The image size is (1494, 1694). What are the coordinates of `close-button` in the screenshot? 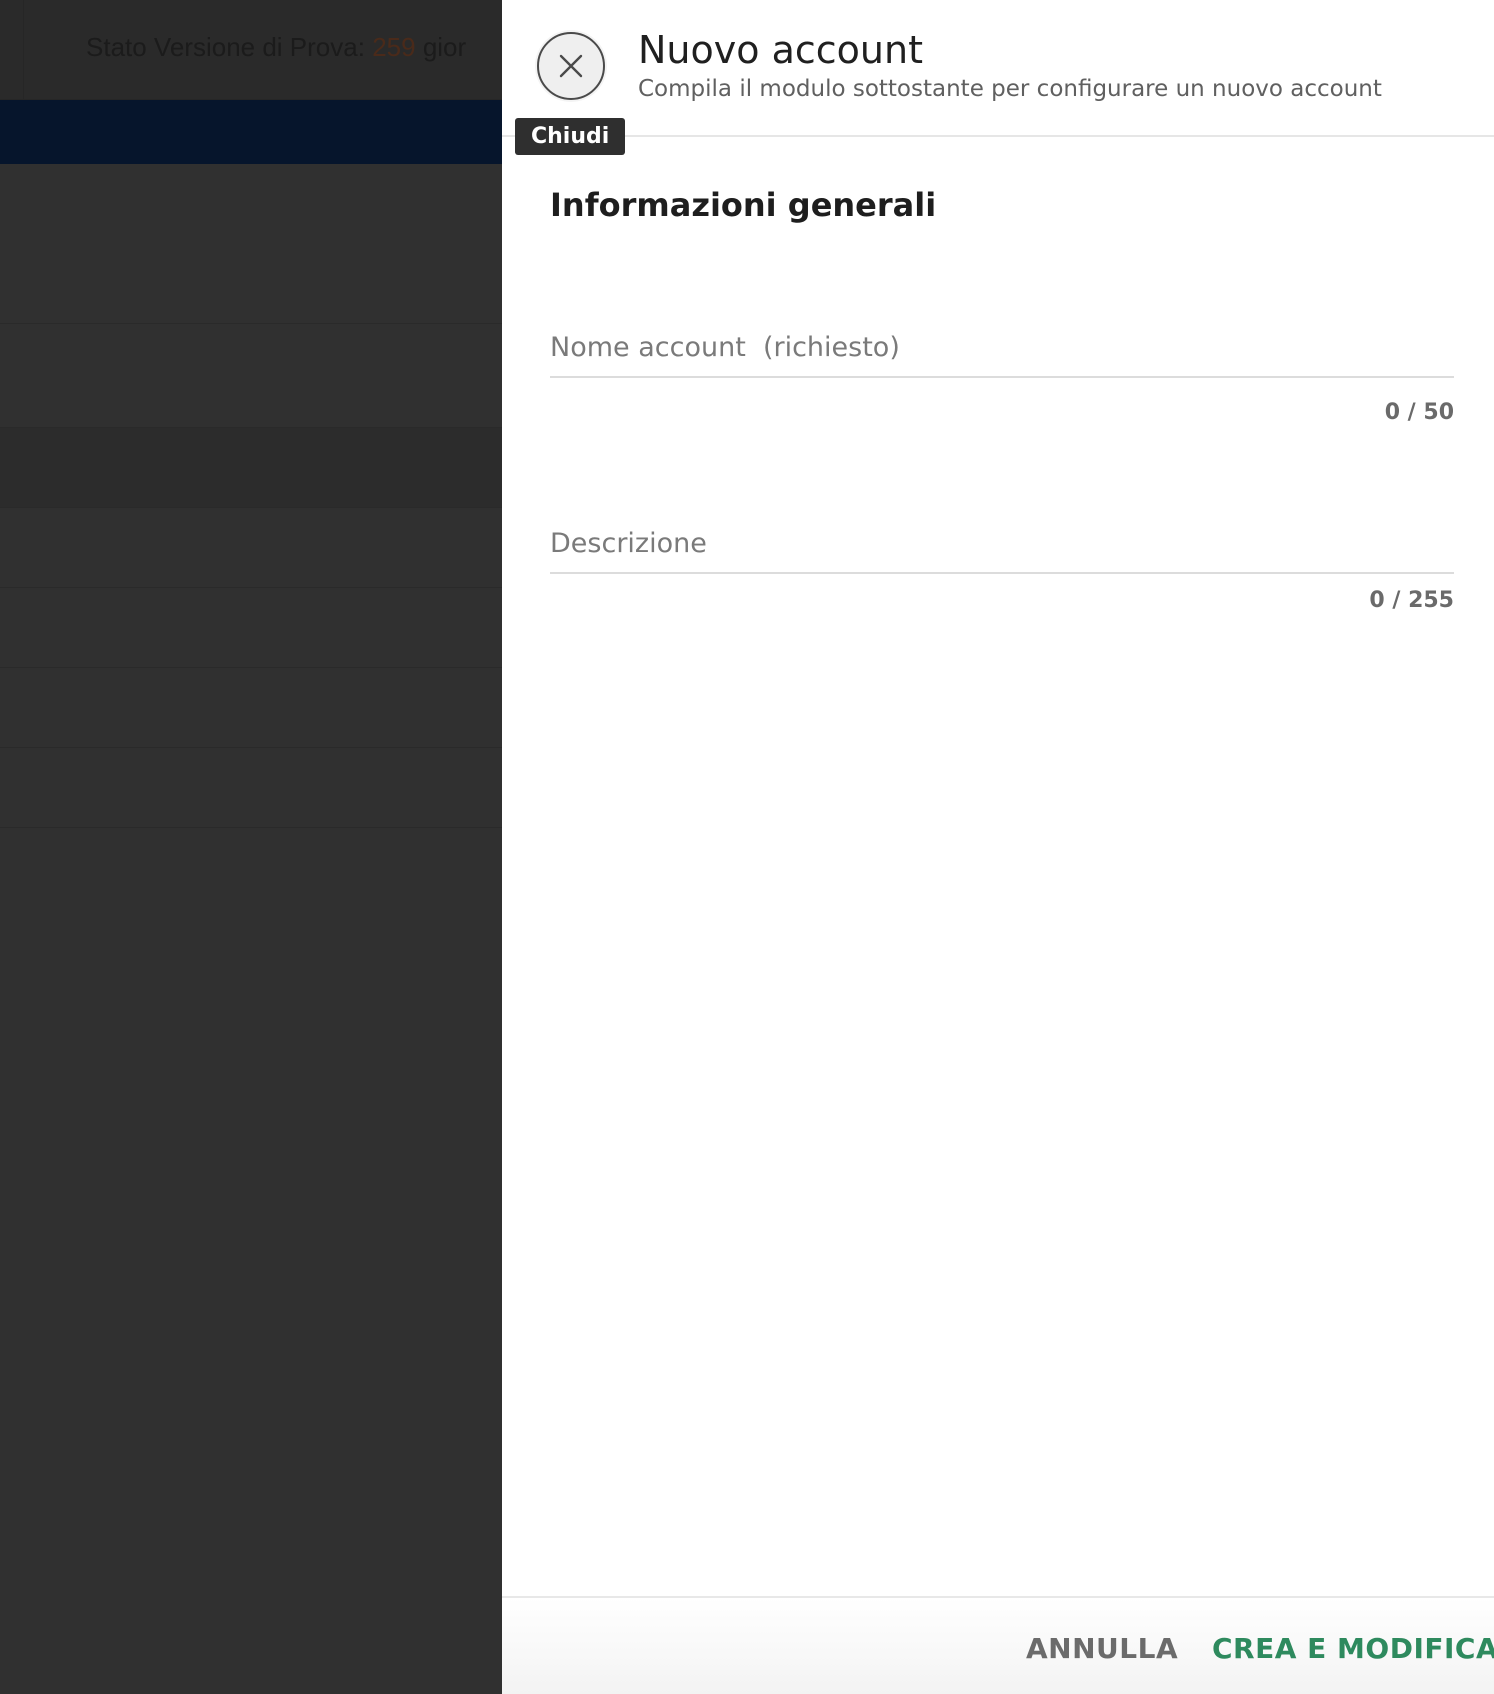 It's located at (571, 66).